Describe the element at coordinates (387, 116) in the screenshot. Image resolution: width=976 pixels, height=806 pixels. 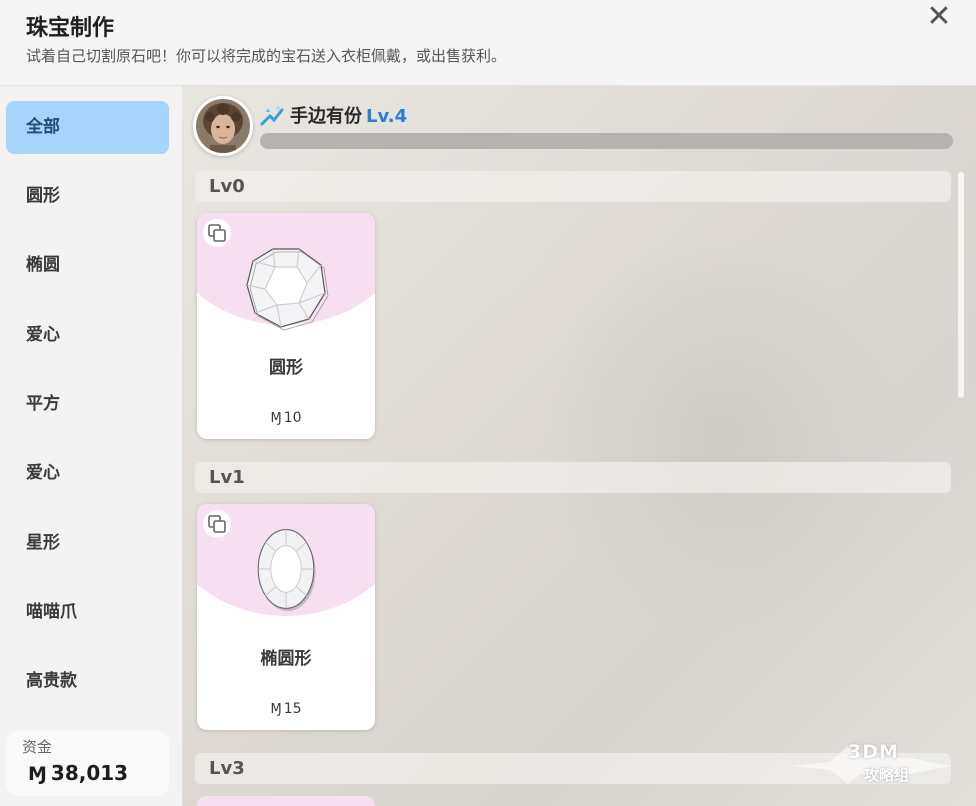
I see `skill-level: Lv.4` at that location.